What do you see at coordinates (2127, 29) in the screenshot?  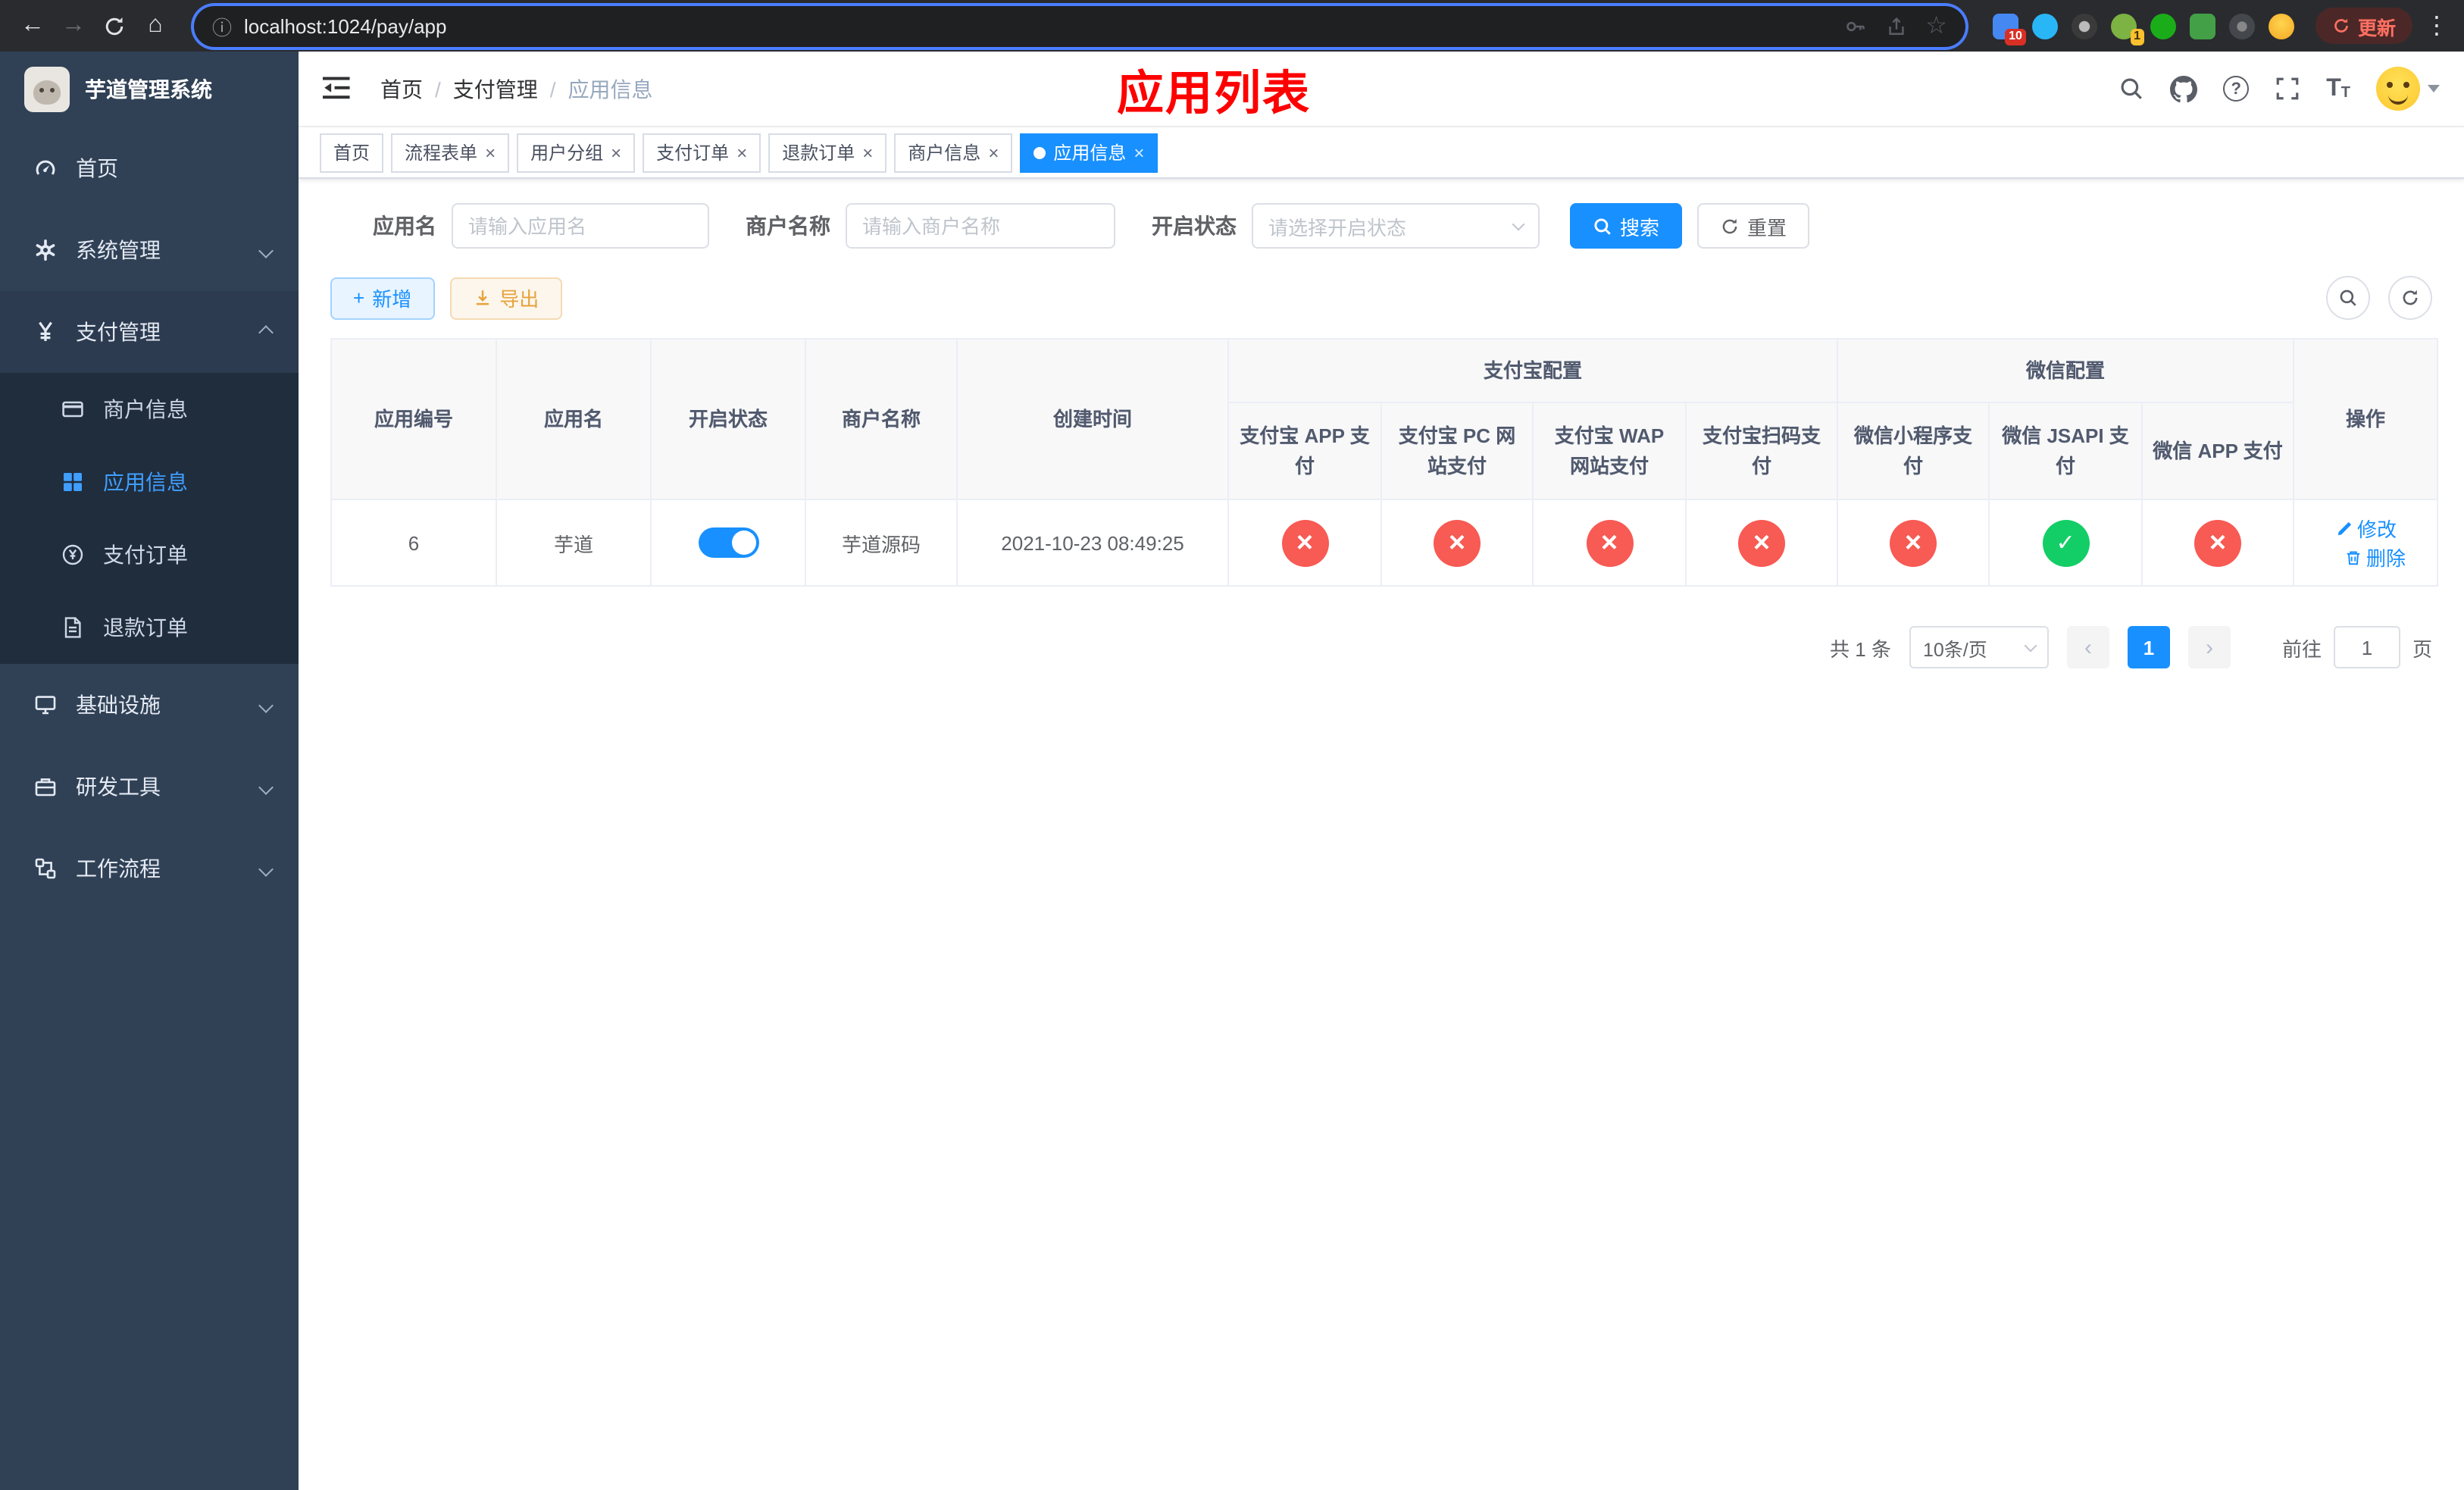 I see `extension-icon-4: 1` at bounding box center [2127, 29].